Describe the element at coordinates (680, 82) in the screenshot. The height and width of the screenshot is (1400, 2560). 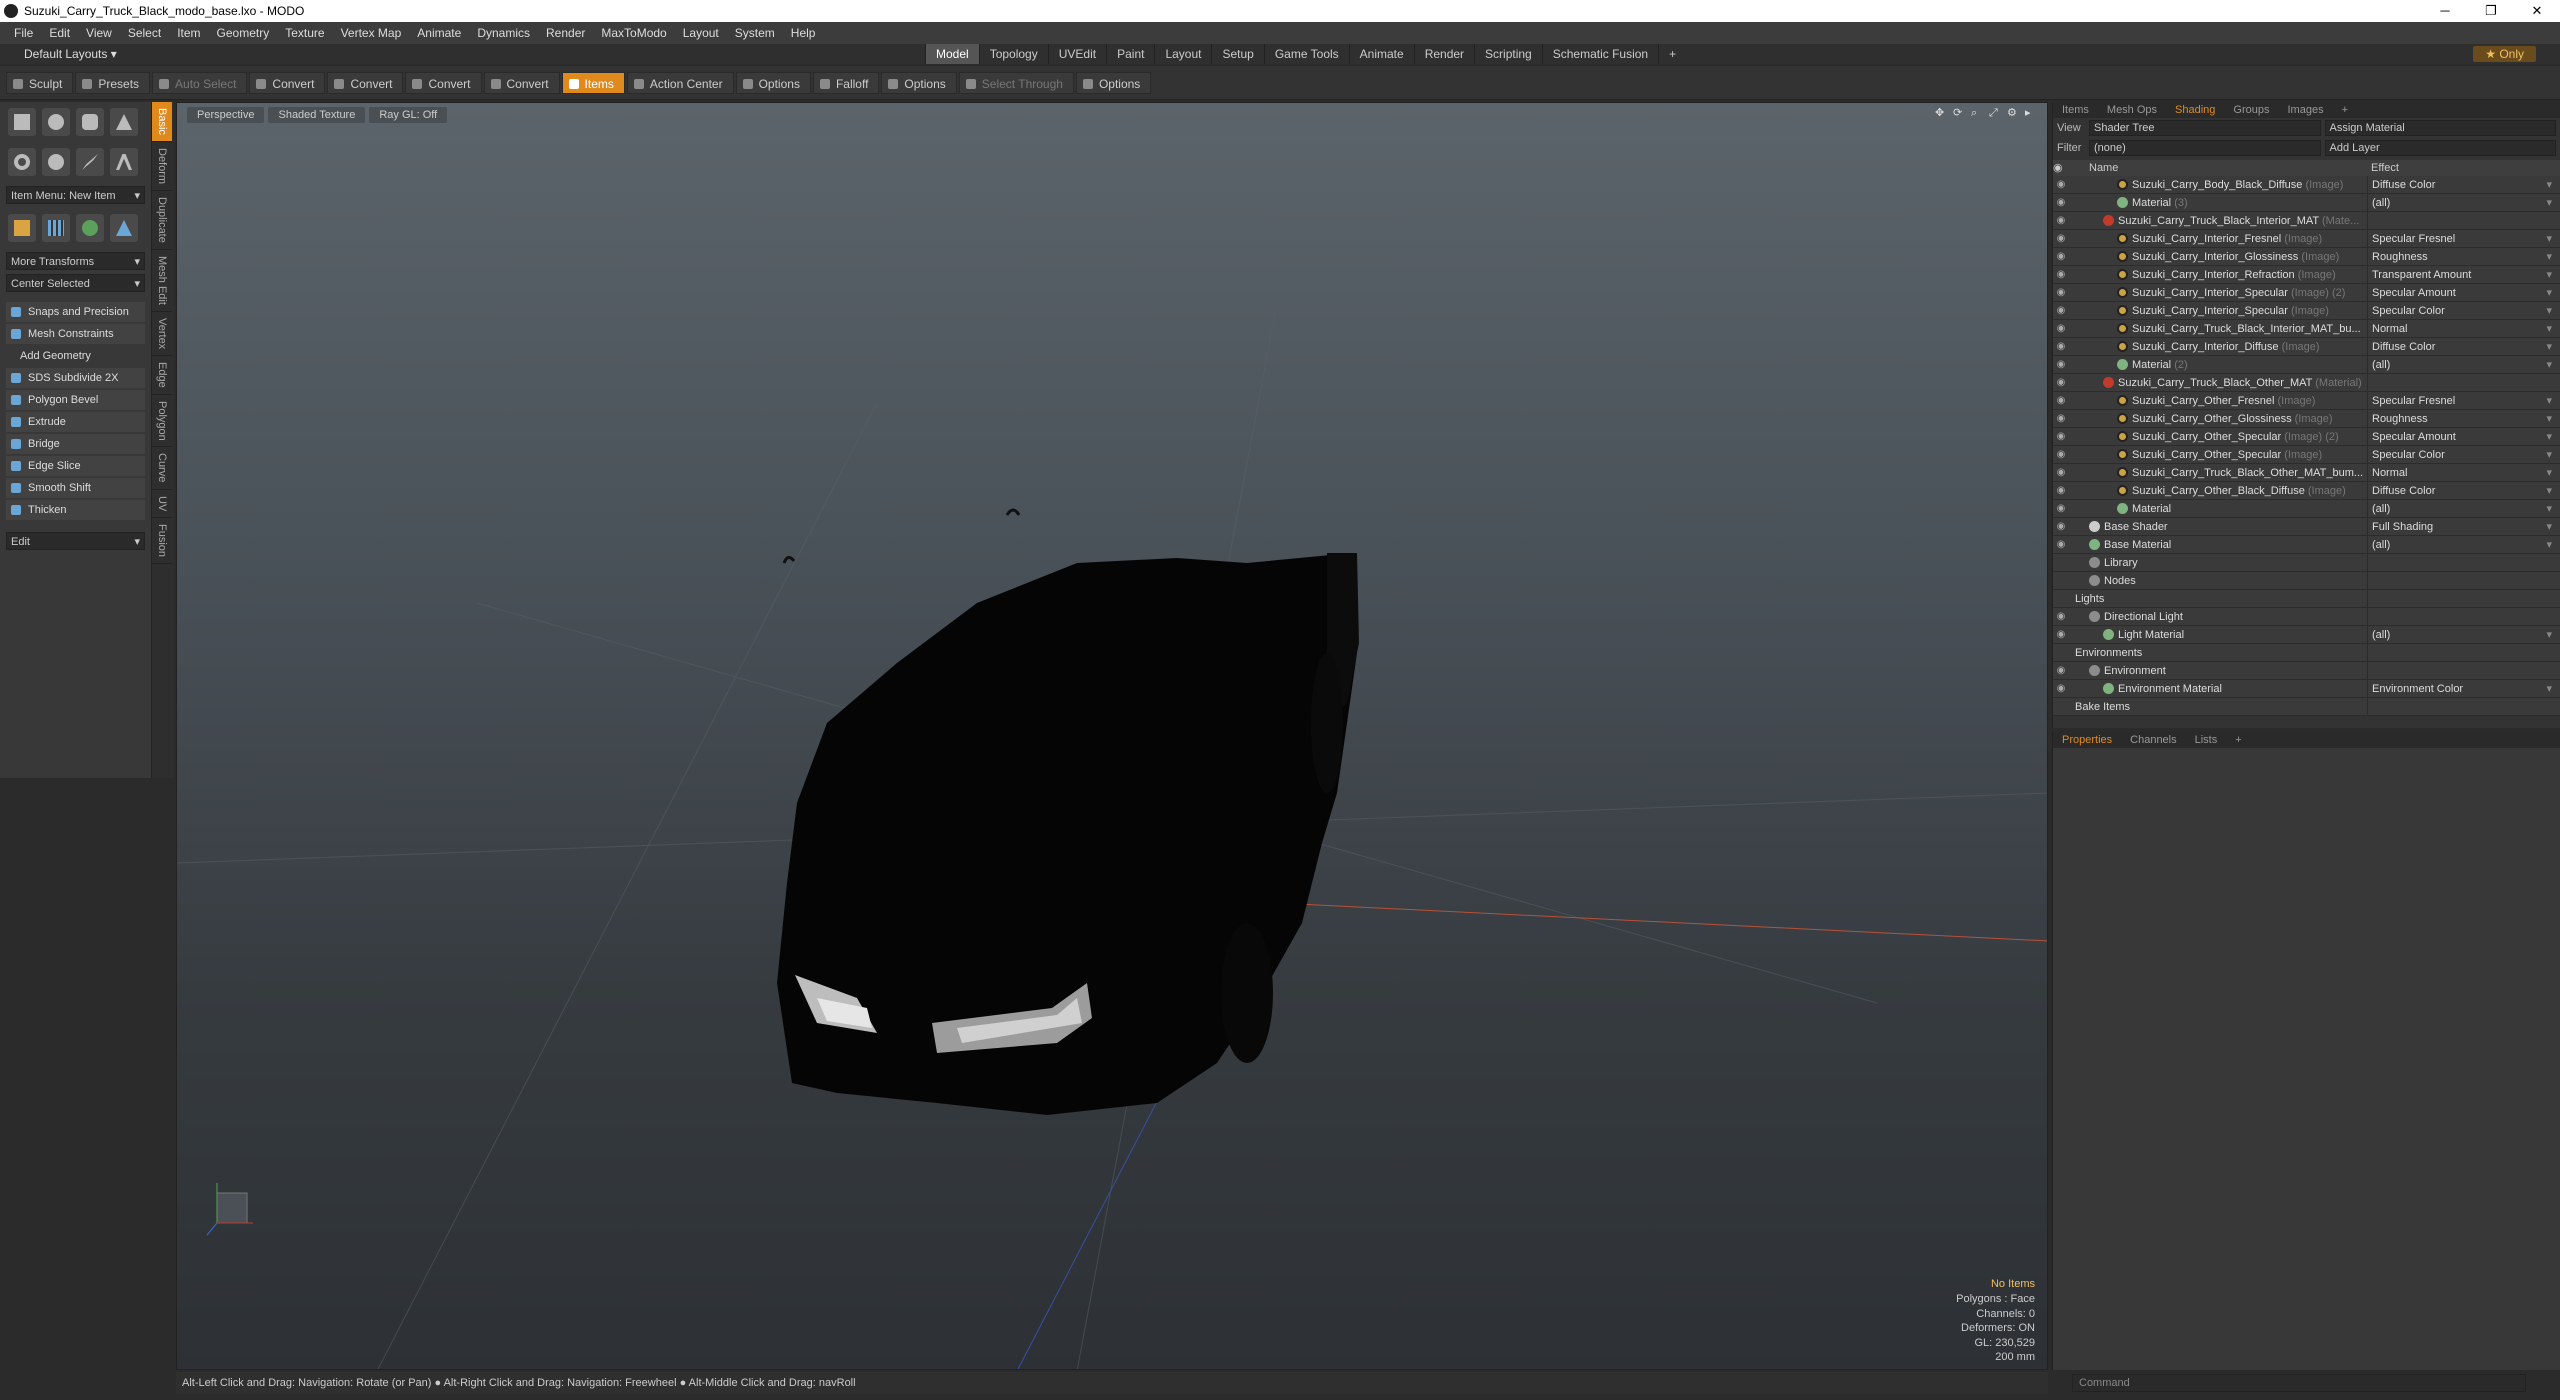
I see `action-center-button-8: Action Center` at that location.